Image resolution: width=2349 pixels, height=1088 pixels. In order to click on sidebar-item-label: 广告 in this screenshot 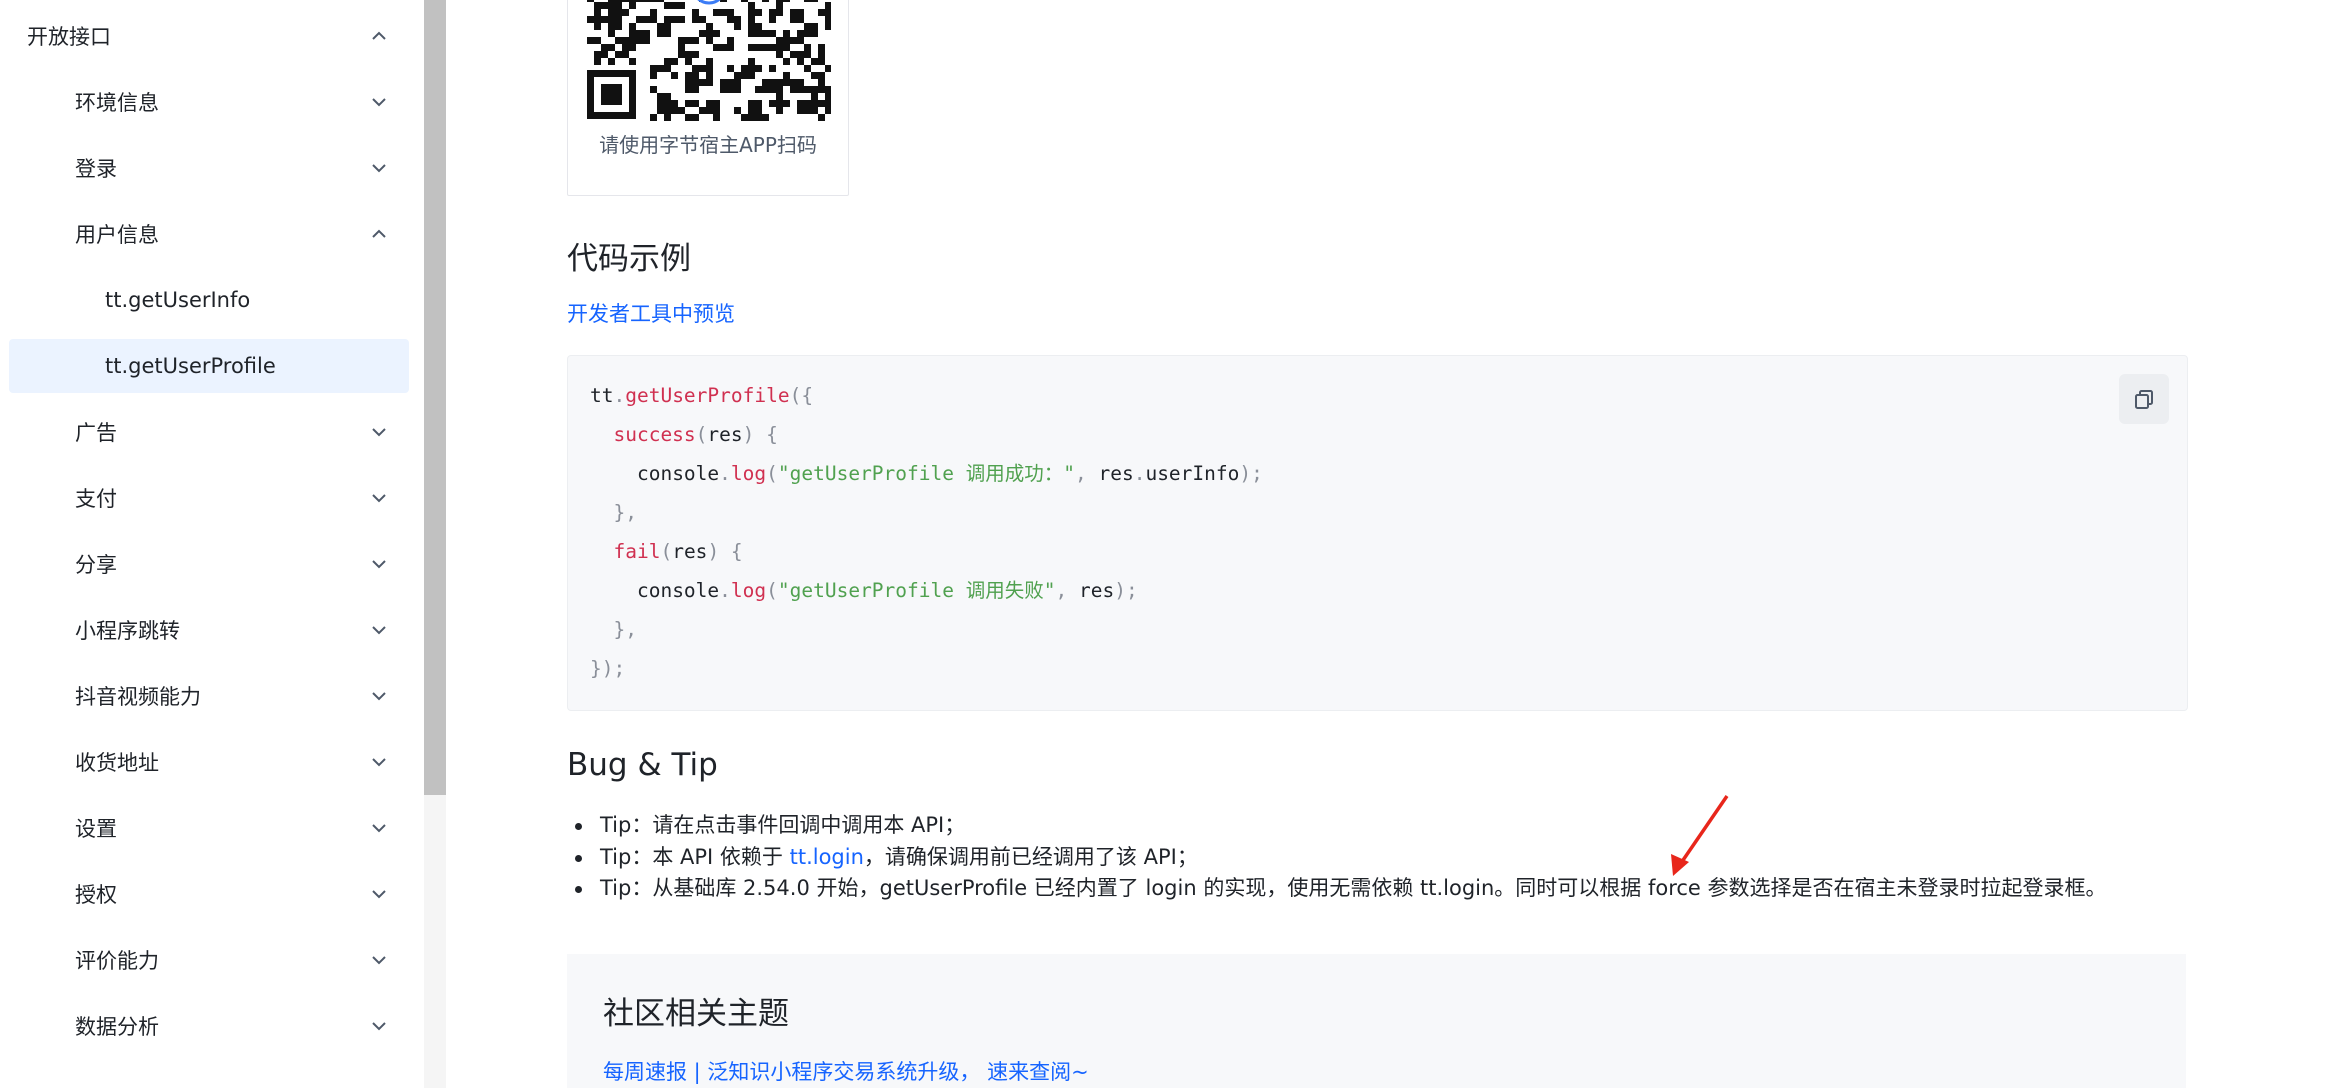, I will do `click(96, 433)`.